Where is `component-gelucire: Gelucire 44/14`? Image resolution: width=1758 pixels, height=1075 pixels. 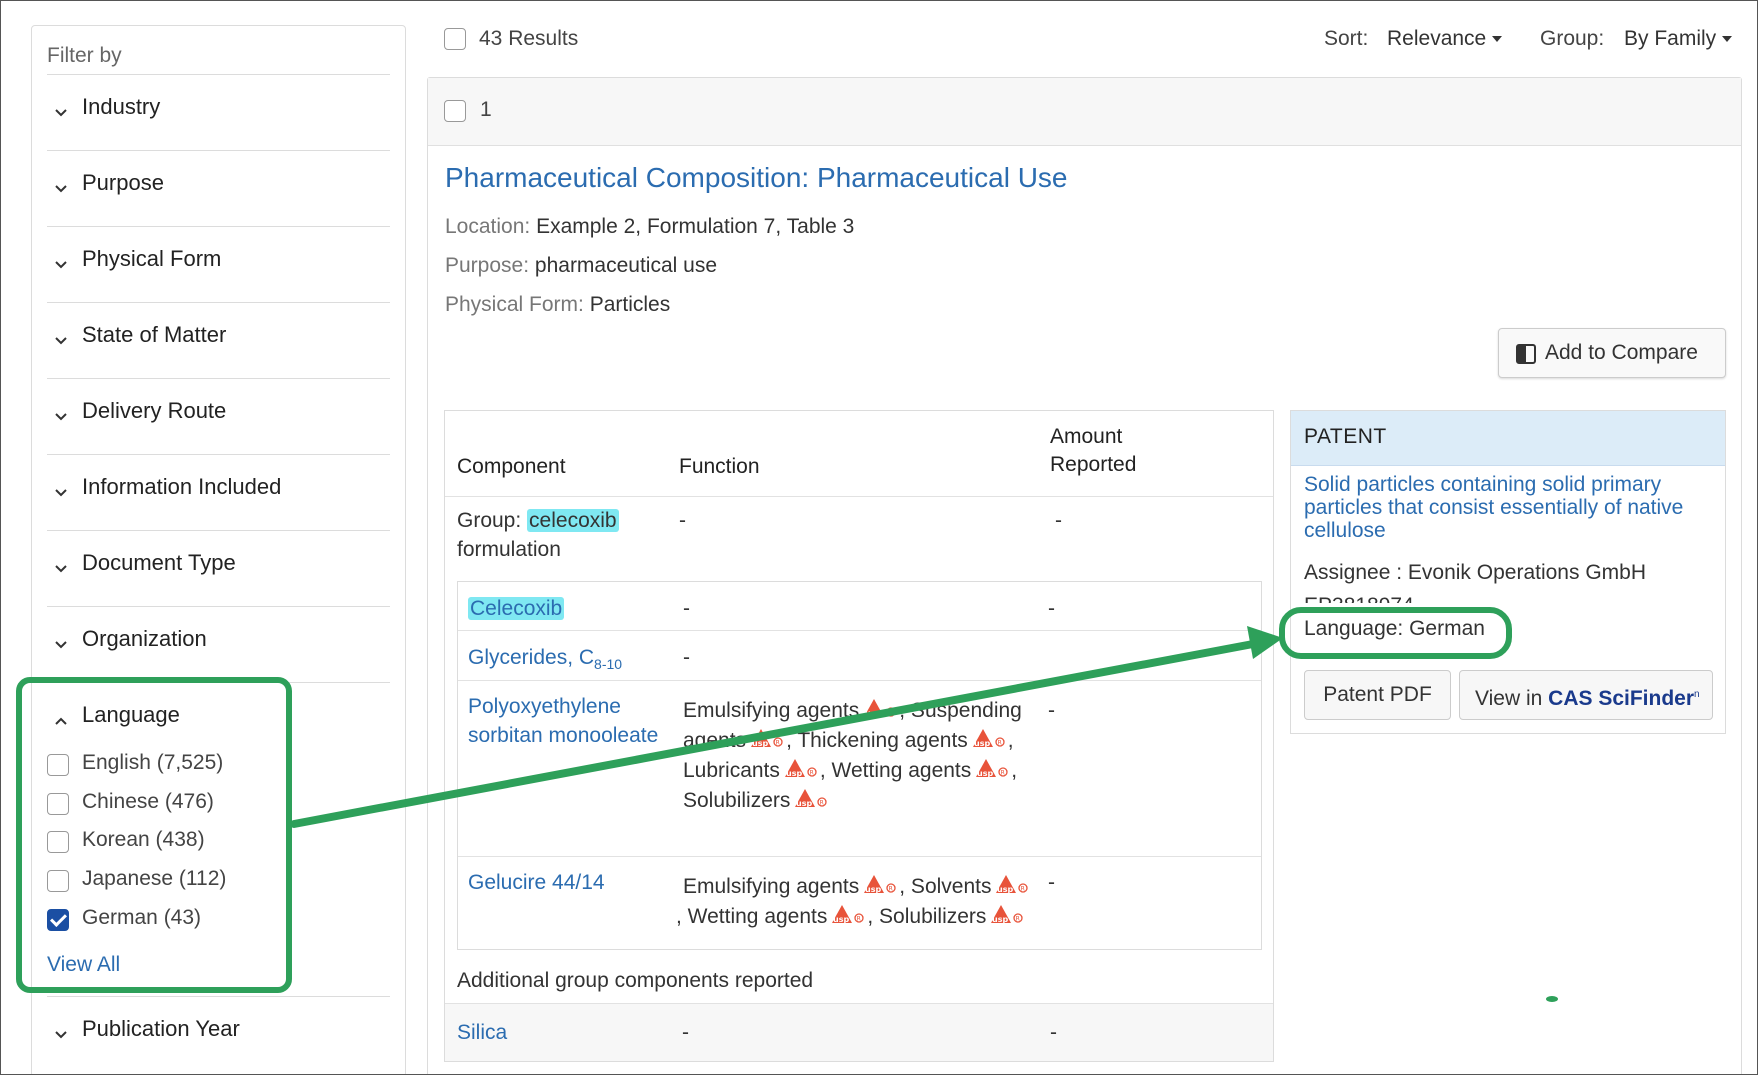 component-gelucire: Gelucire 44/14 is located at coordinates (536, 882).